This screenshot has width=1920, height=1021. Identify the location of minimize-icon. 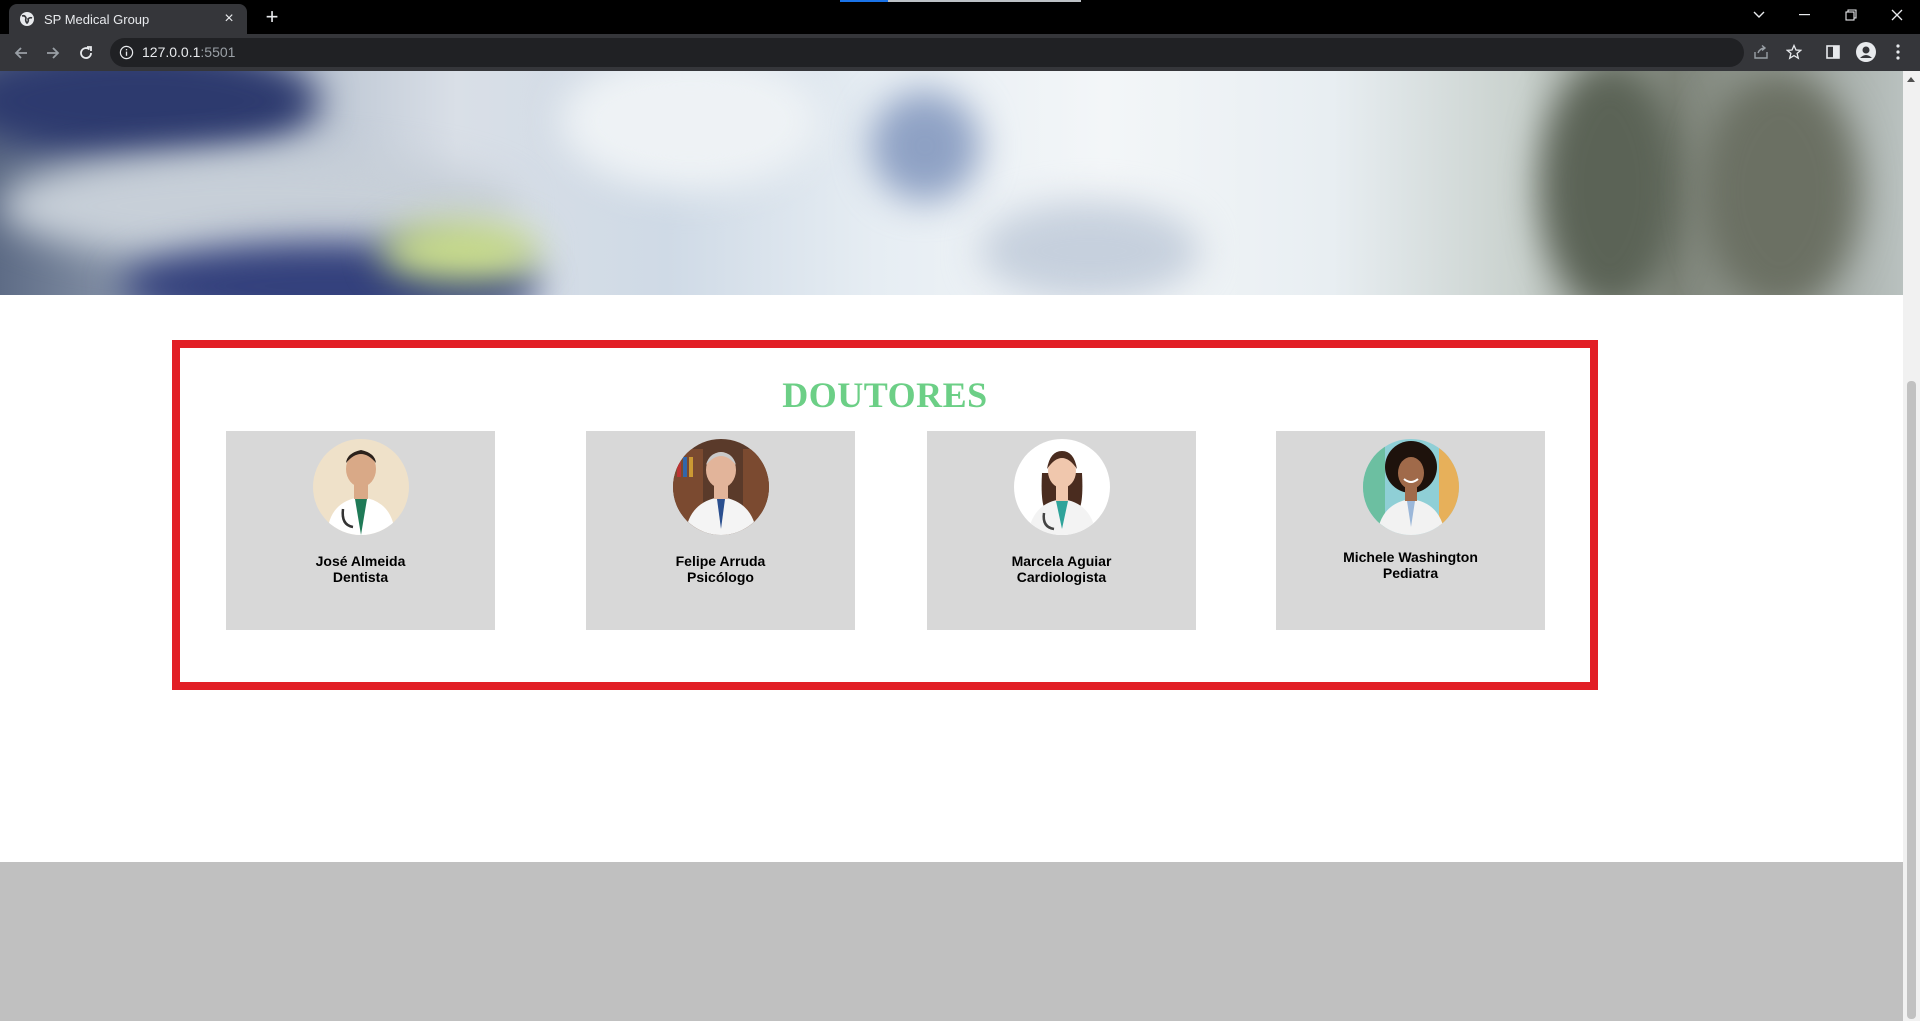
(1805, 15).